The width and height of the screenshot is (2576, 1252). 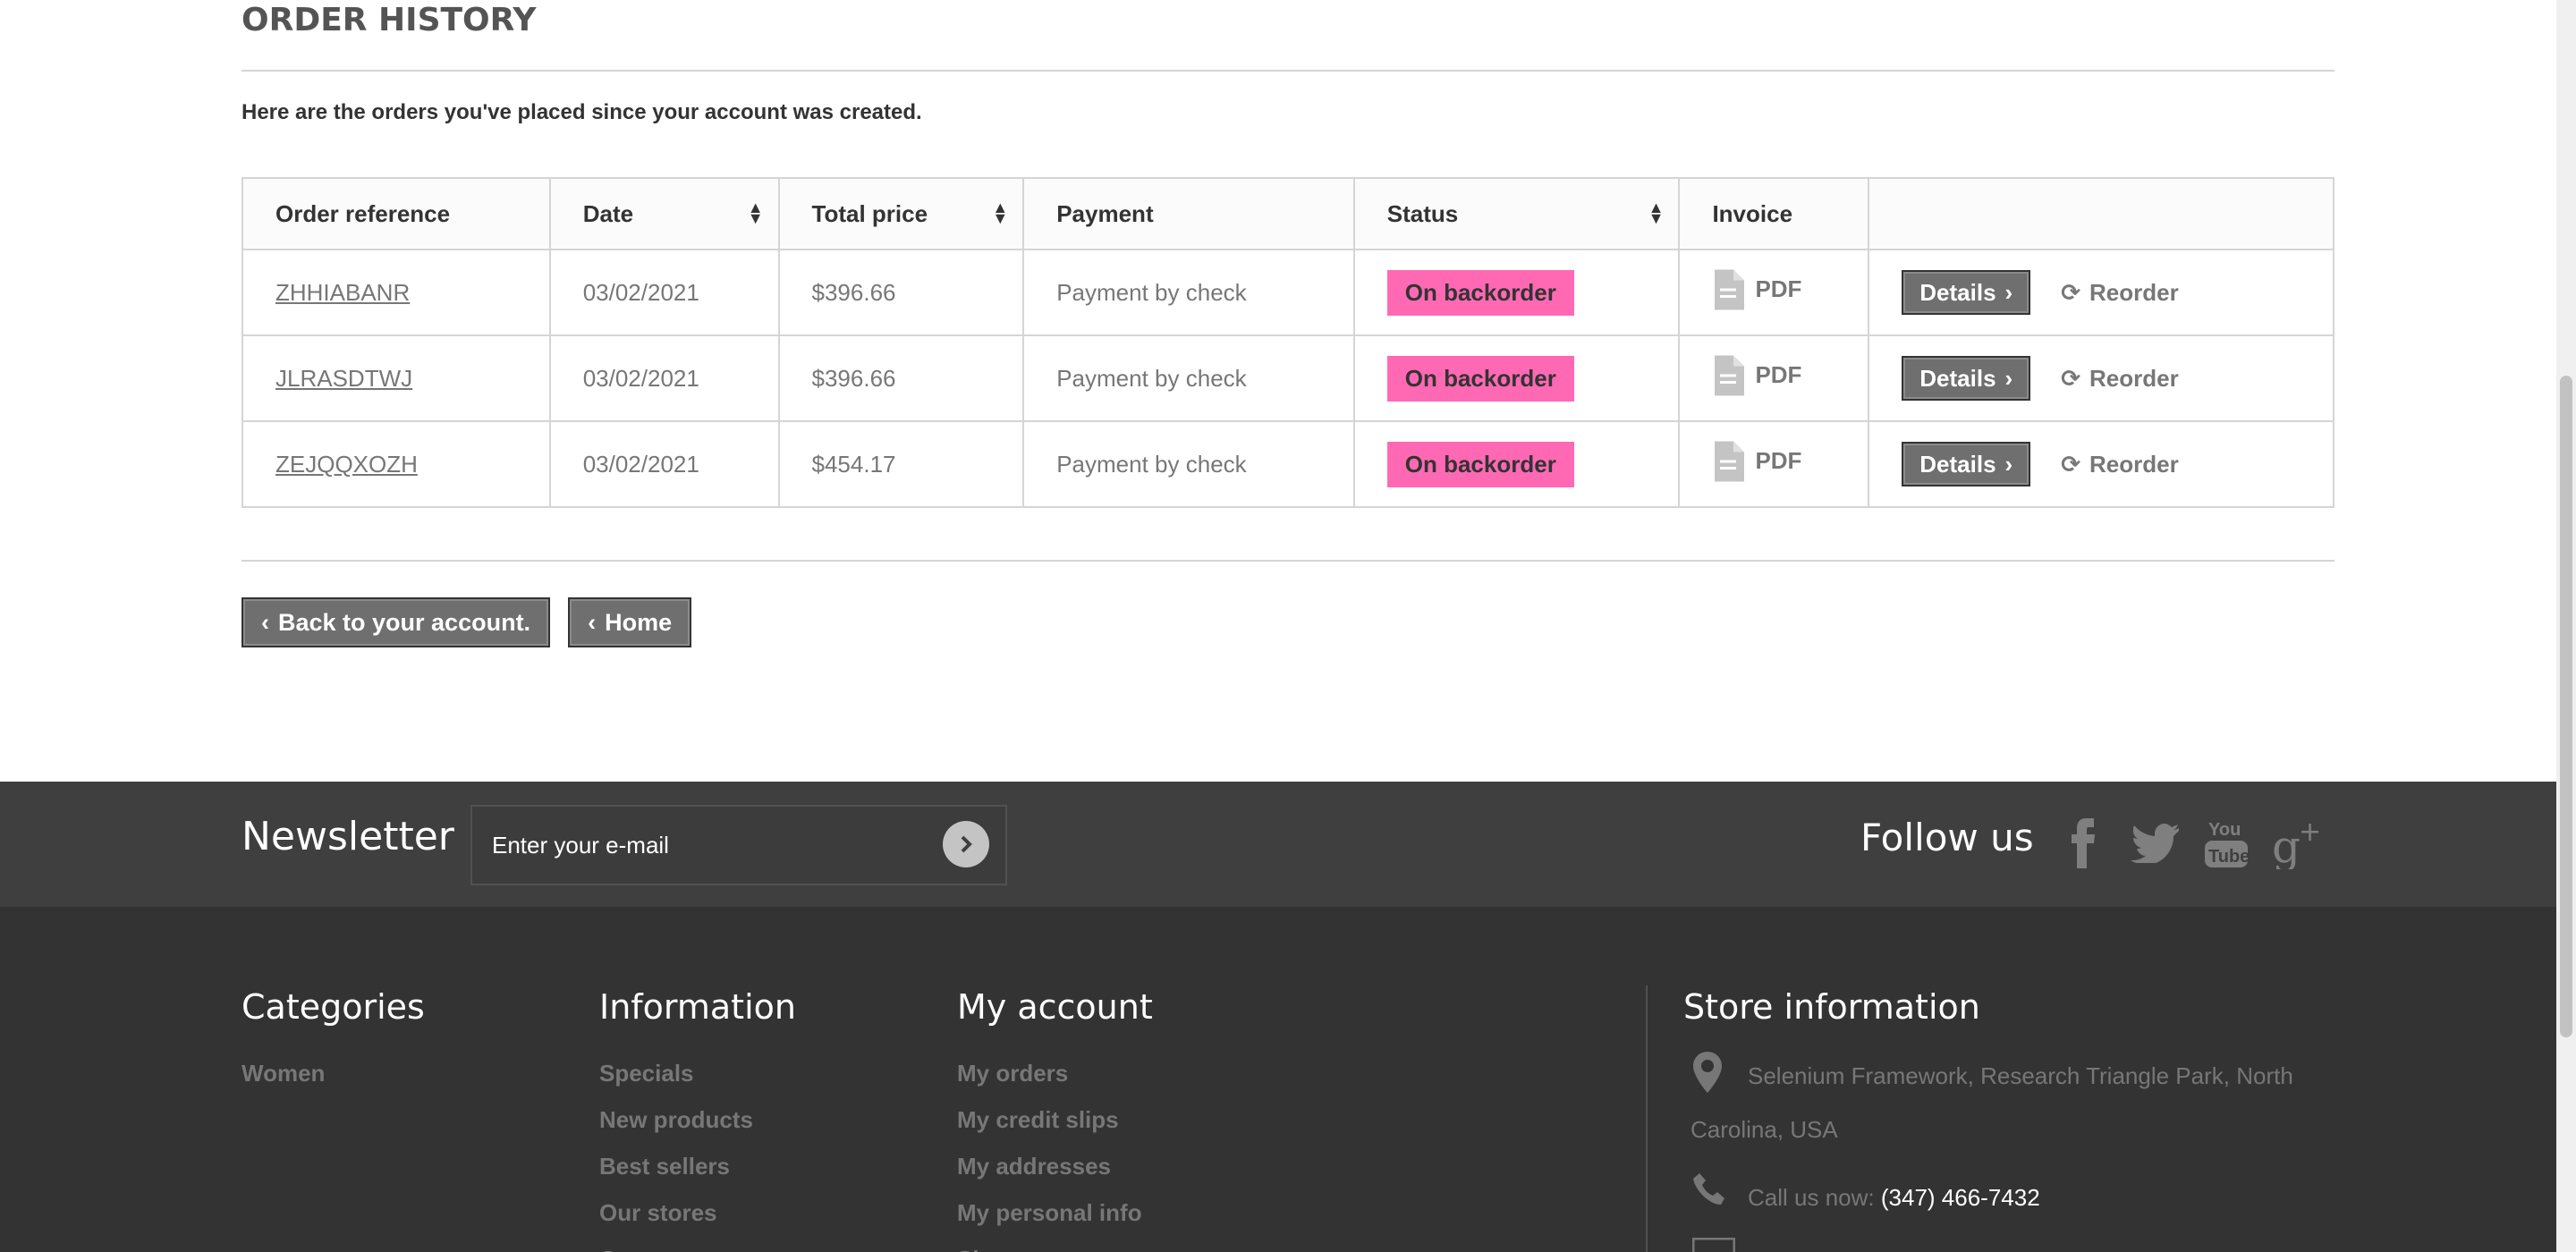 I want to click on footer-my-account-title: My account, so click(x=1055, y=1007).